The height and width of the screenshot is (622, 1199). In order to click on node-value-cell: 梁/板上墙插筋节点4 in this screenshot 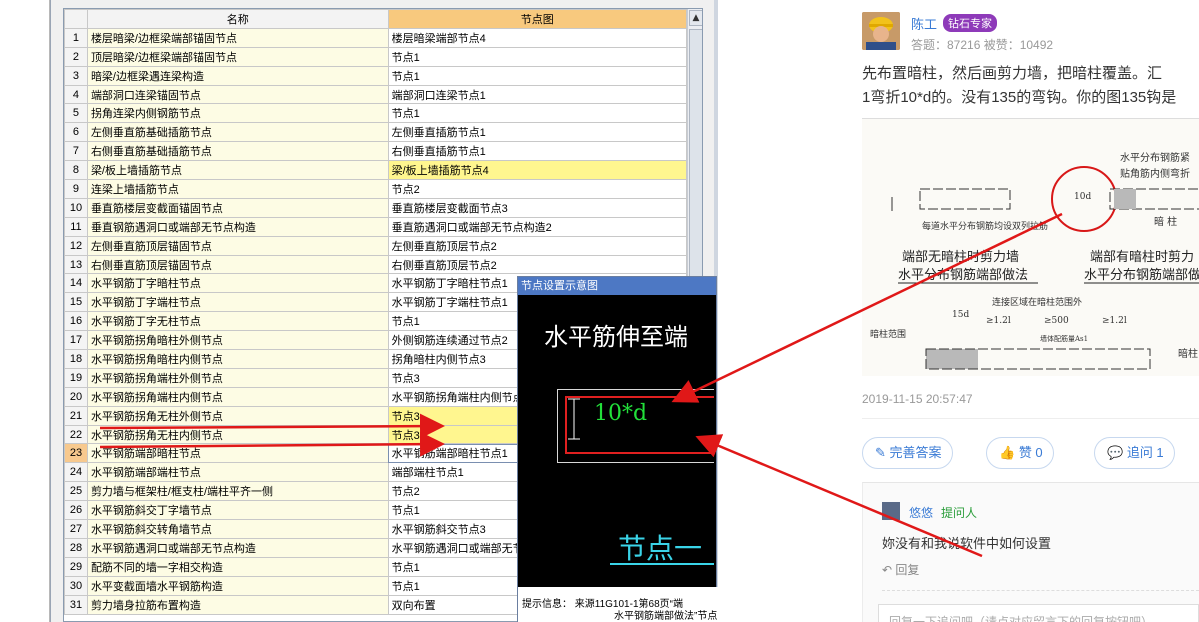, I will do `click(537, 170)`.